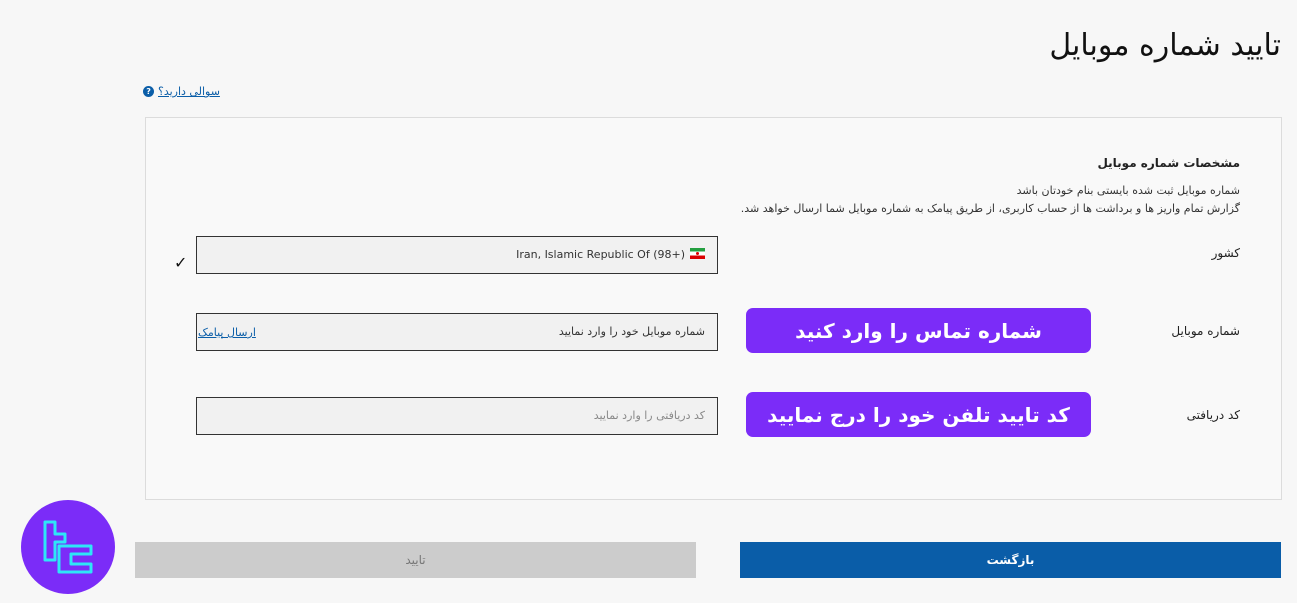 This screenshot has height=603, width=1297. What do you see at coordinates (181, 262) in the screenshot?
I see `check-icon: ✓` at bounding box center [181, 262].